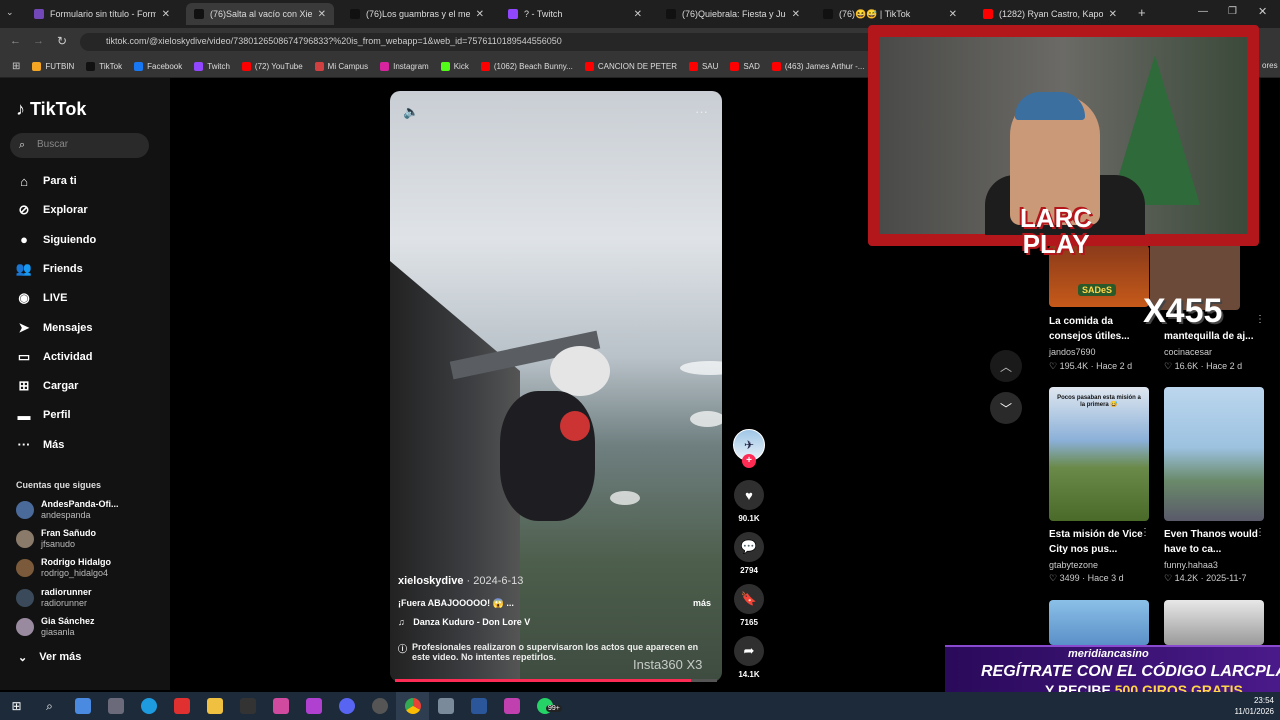 This screenshot has width=1280, height=720. What do you see at coordinates (54, 357) in the screenshot?
I see `sidebar-item-actividad: ▭ Actividad` at bounding box center [54, 357].